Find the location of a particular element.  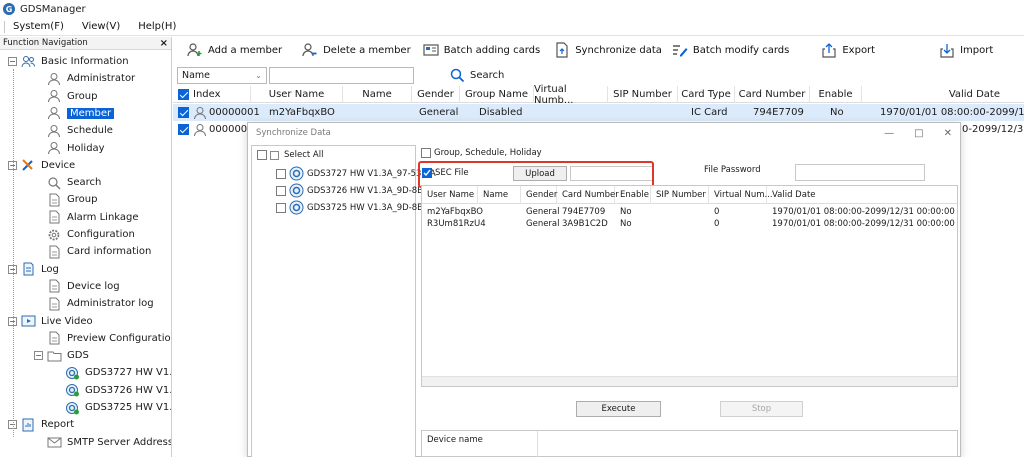

nav-item-alarm-linkage: Alarm Linkage is located at coordinates (86, 217).